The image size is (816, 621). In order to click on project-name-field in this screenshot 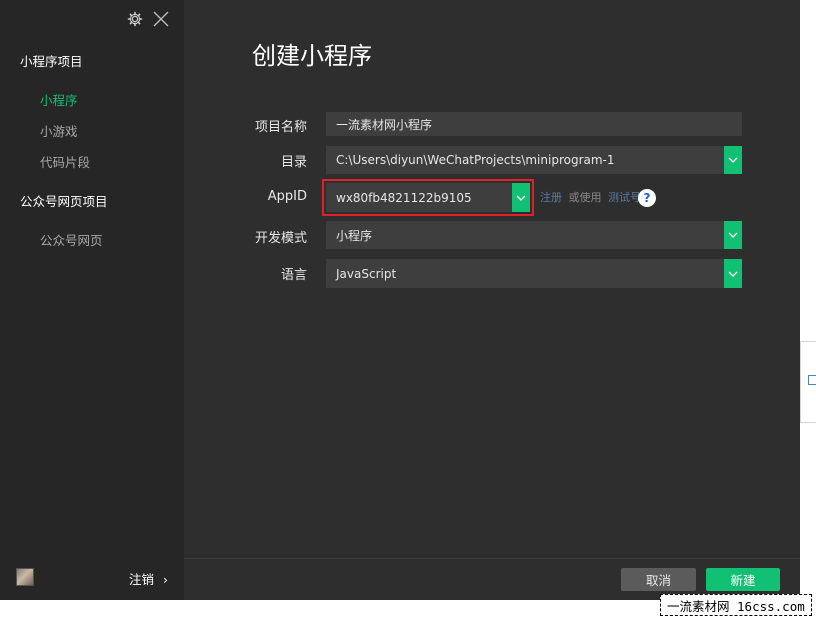, I will do `click(534, 124)`.